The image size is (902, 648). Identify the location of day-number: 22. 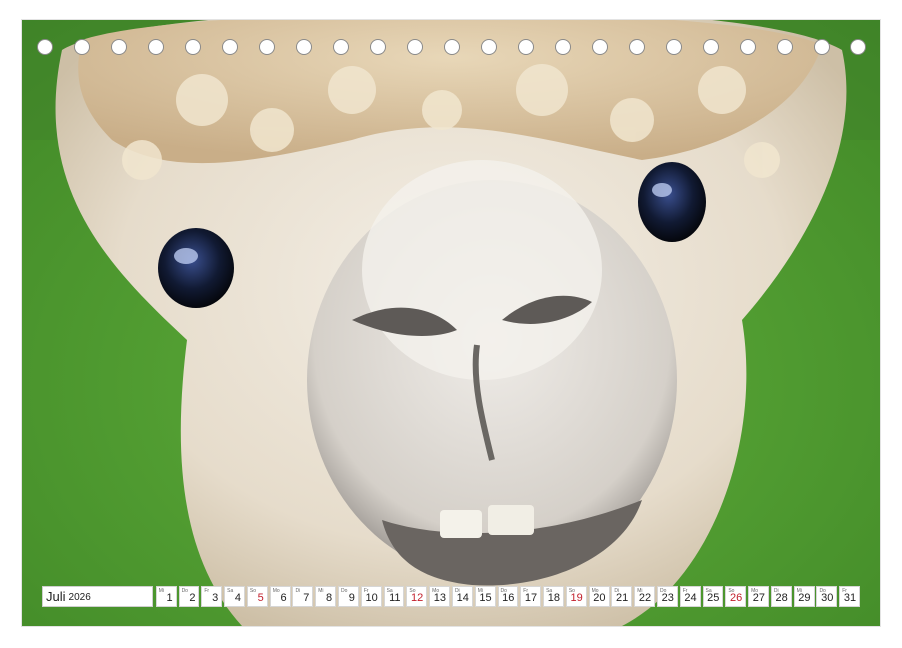
(645, 598).